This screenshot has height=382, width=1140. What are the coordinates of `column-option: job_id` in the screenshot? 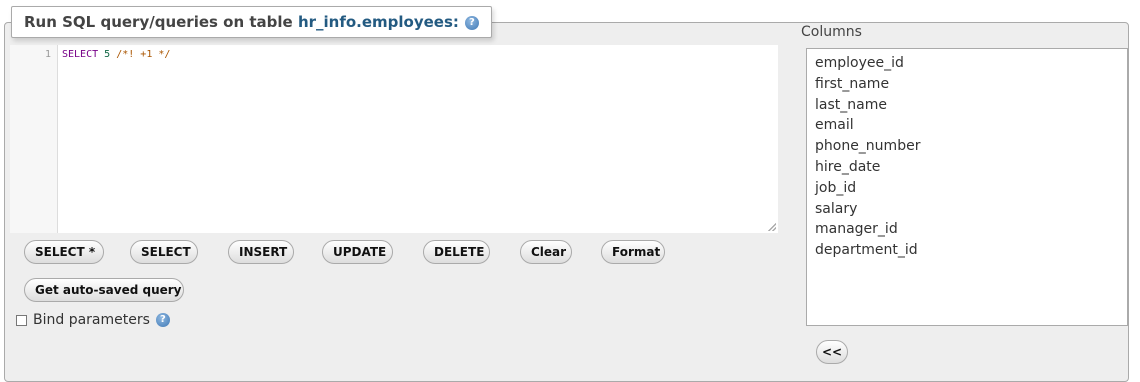 It's located at (967, 188).